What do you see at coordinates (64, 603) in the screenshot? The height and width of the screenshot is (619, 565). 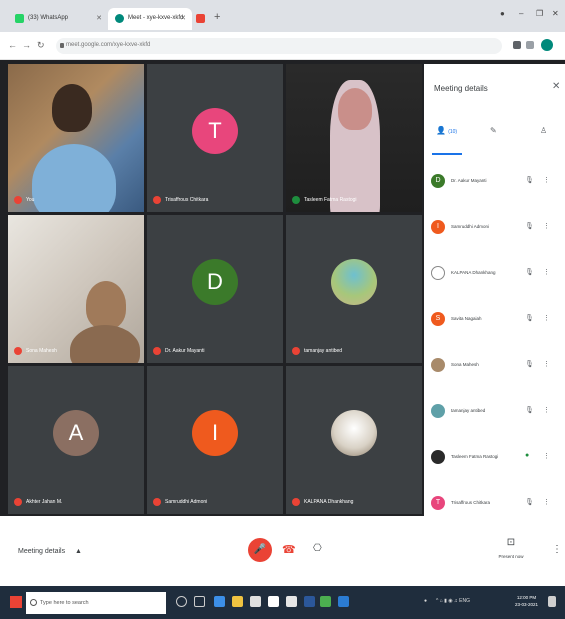 I see `search-placeholder: Type here to search` at bounding box center [64, 603].